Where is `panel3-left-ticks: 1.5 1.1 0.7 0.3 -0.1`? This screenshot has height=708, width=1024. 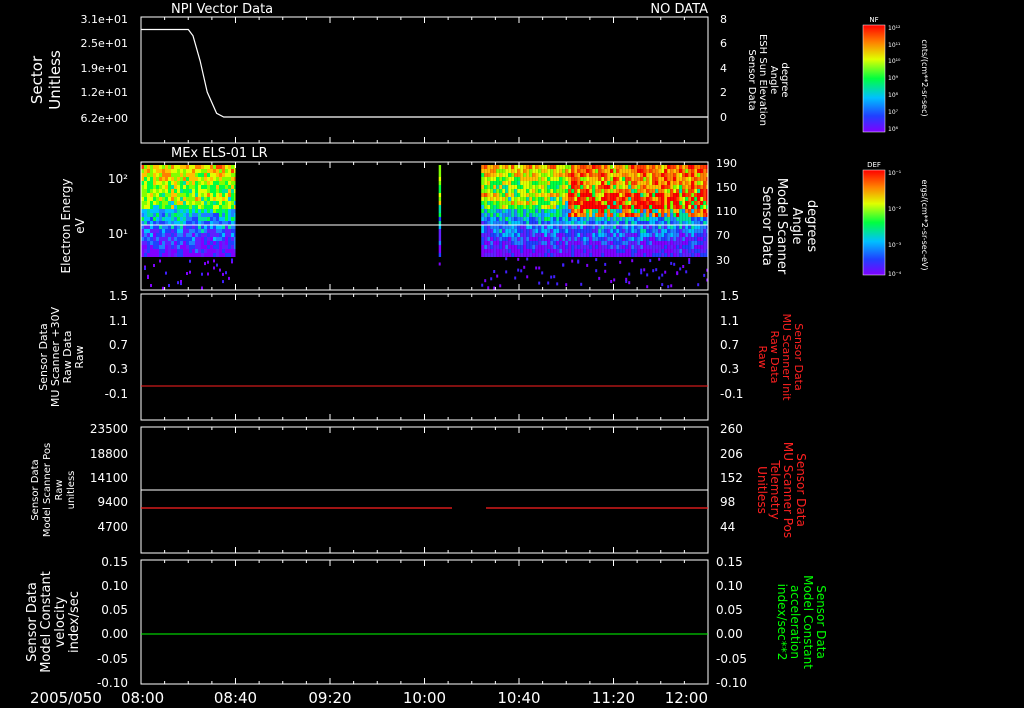
panel3-left-ticks: 1.5 1.1 0.7 0.3 -0.1 is located at coordinates (116, 345).